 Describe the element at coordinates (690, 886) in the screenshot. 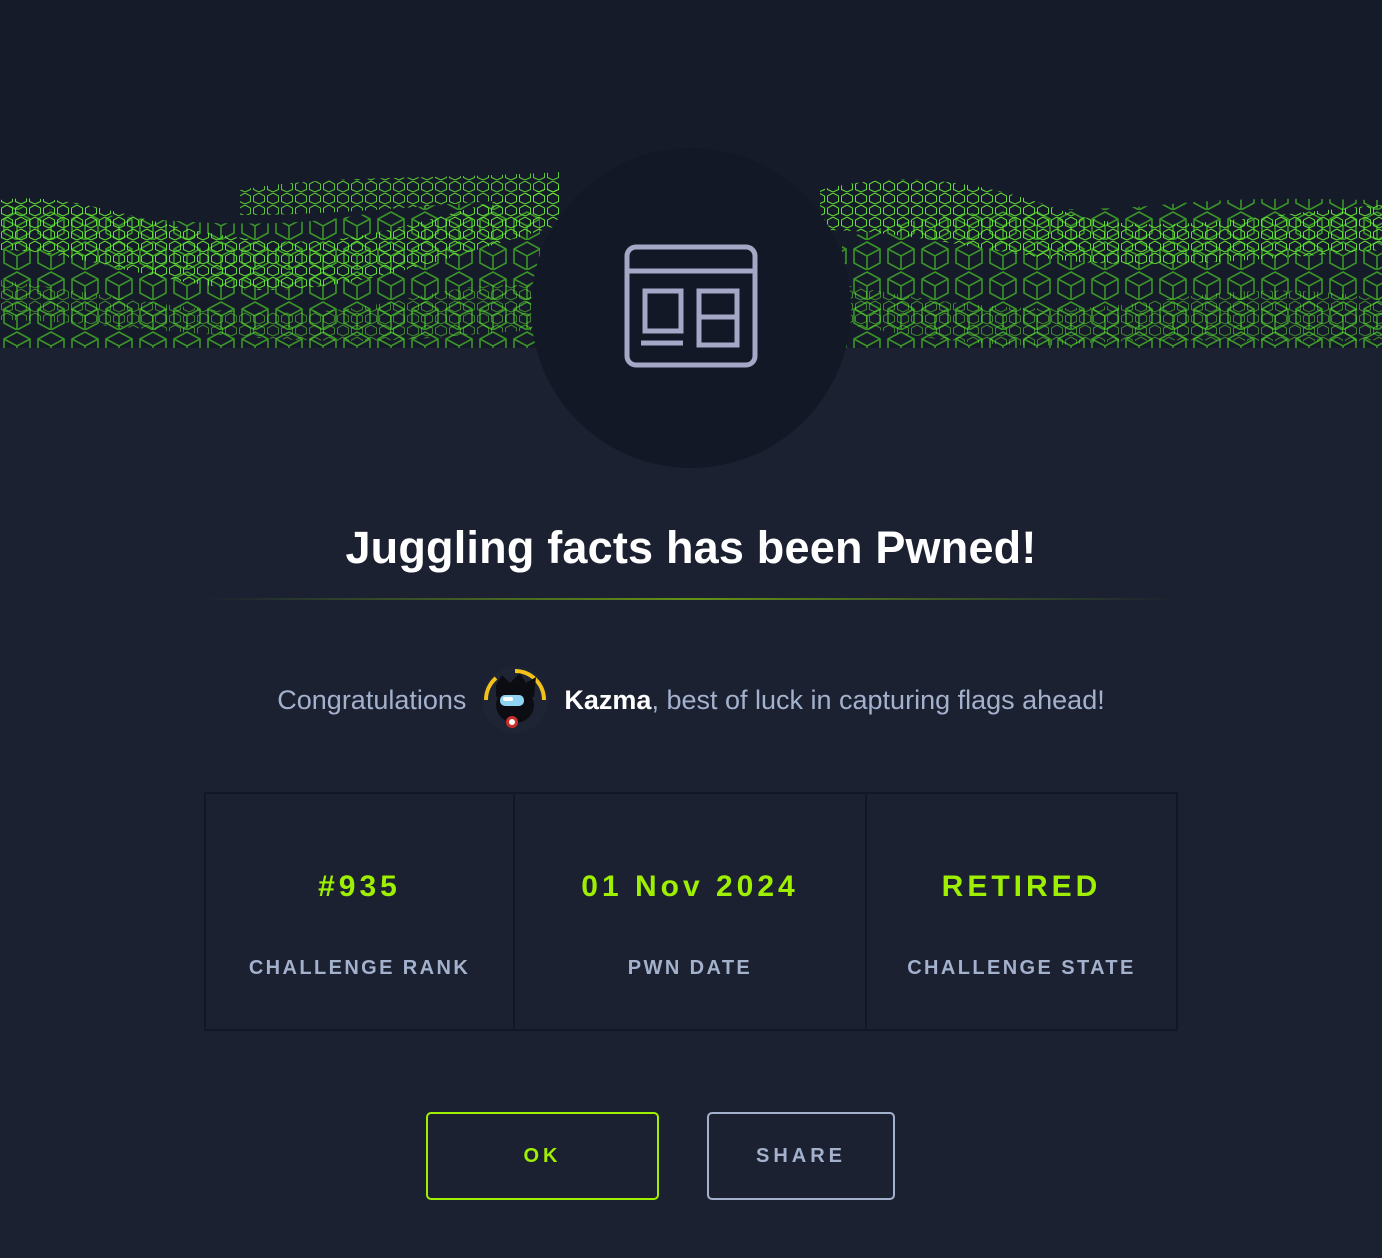

I see `pwn-date-value: 01 Nov 2024` at that location.